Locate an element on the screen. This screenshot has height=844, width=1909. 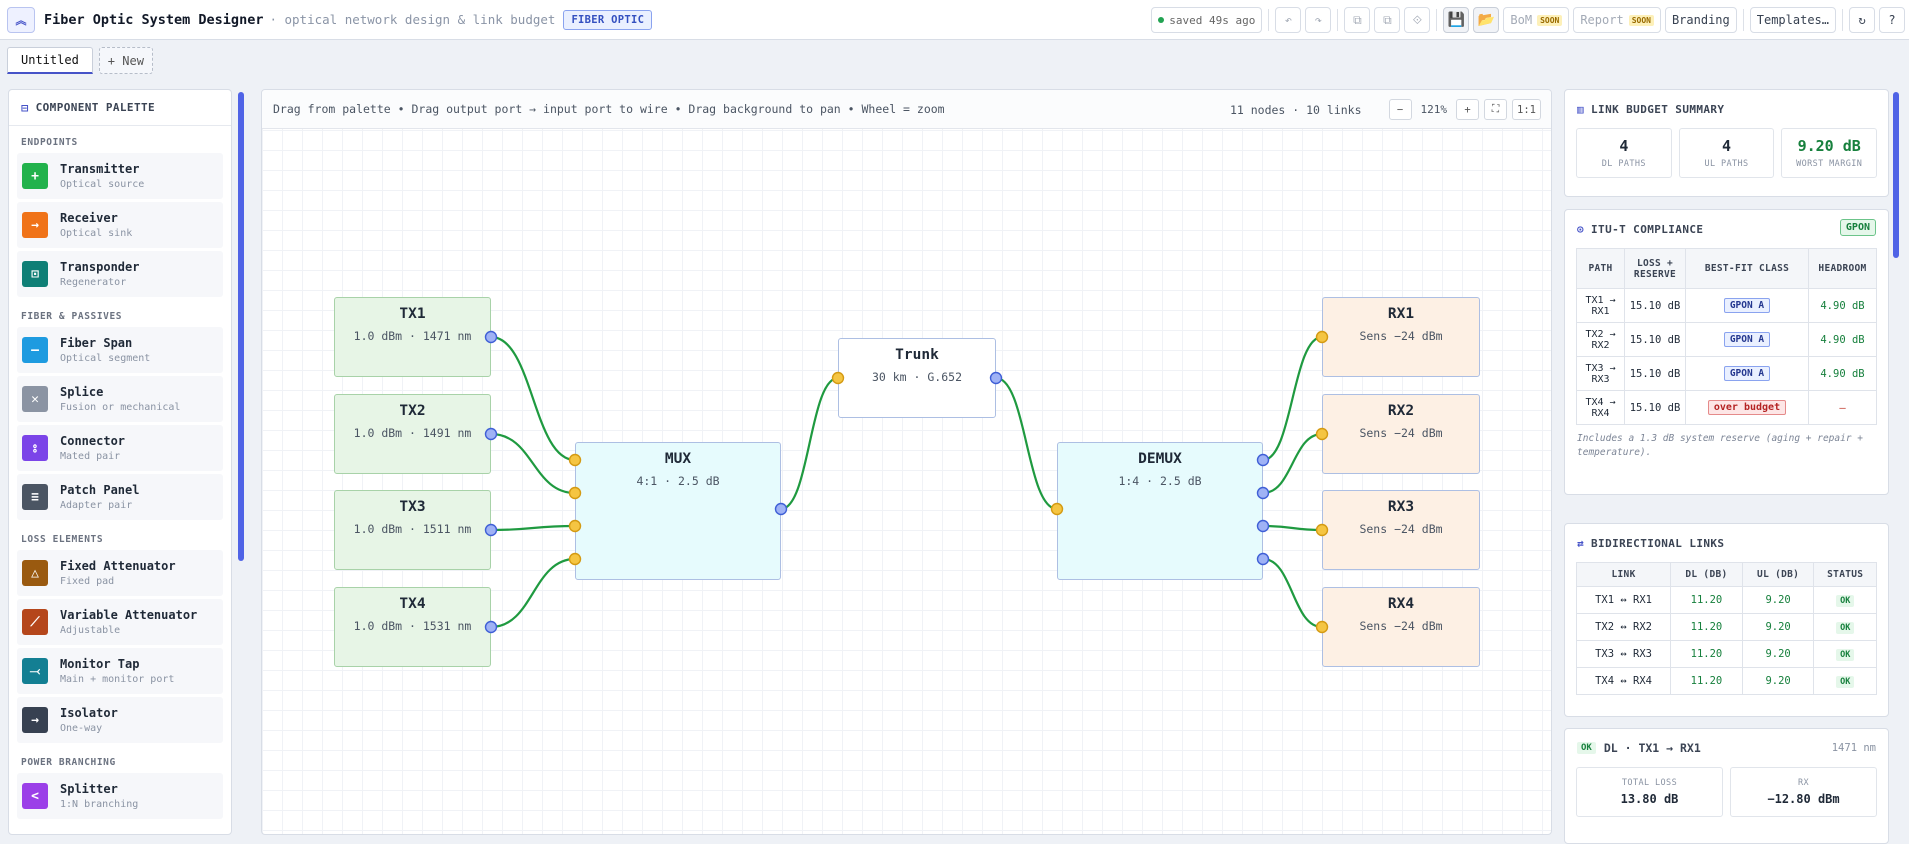
headroom-cell: 4.90 dB is located at coordinates (1842, 305).